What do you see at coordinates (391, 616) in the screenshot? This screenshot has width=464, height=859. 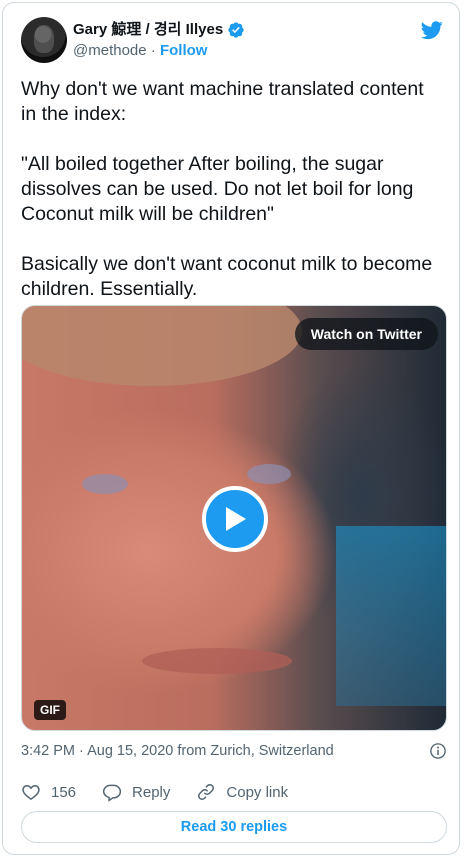 I see `media-image-background` at bounding box center [391, 616].